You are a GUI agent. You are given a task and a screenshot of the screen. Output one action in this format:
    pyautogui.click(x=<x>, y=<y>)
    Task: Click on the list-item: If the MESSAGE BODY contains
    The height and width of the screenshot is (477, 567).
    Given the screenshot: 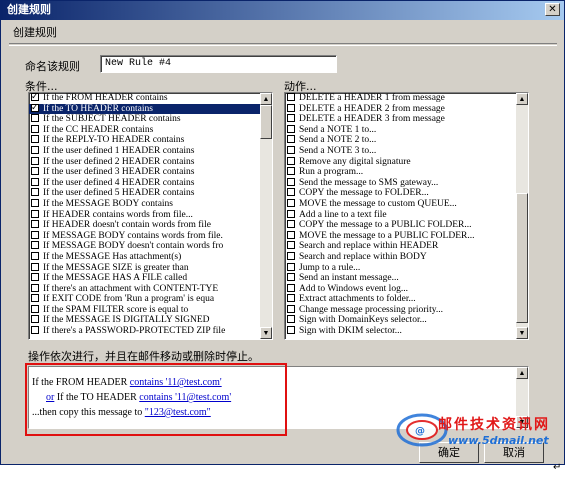 What is the action you would take?
    pyautogui.click(x=150, y=204)
    